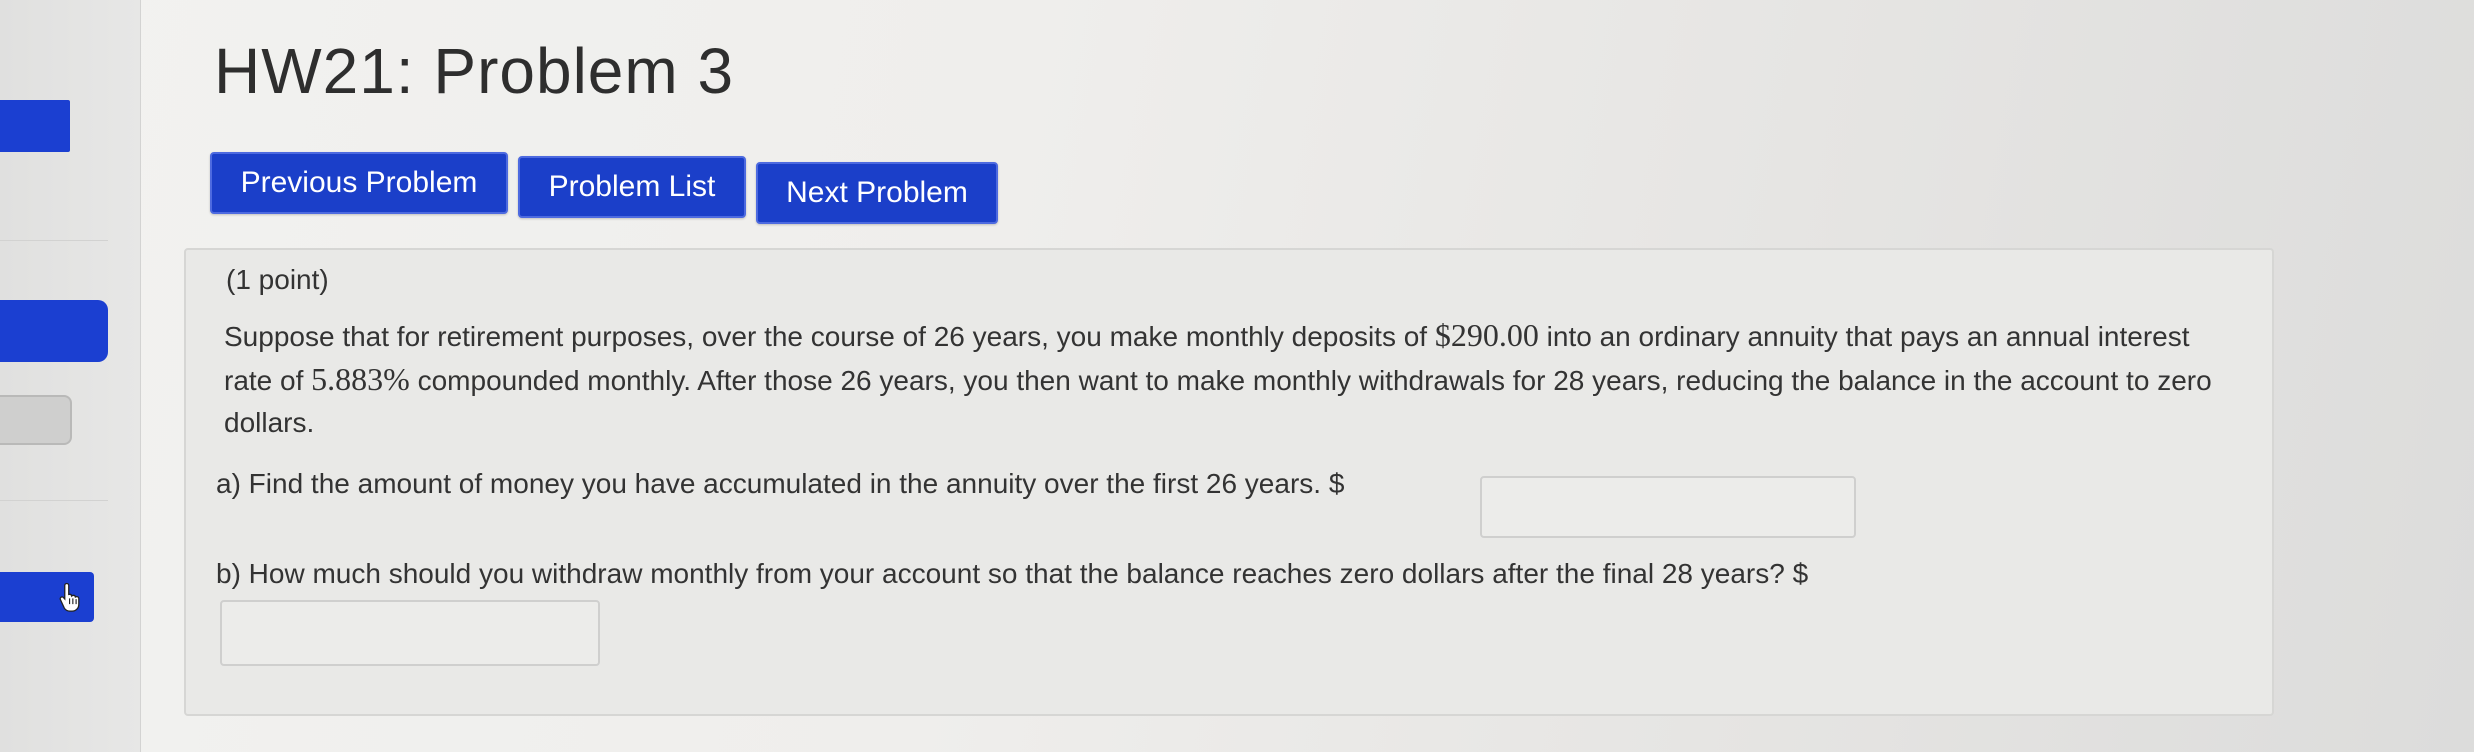 Image resolution: width=2474 pixels, height=752 pixels. I want to click on previous-problem-button: Previous Problem, so click(359, 183).